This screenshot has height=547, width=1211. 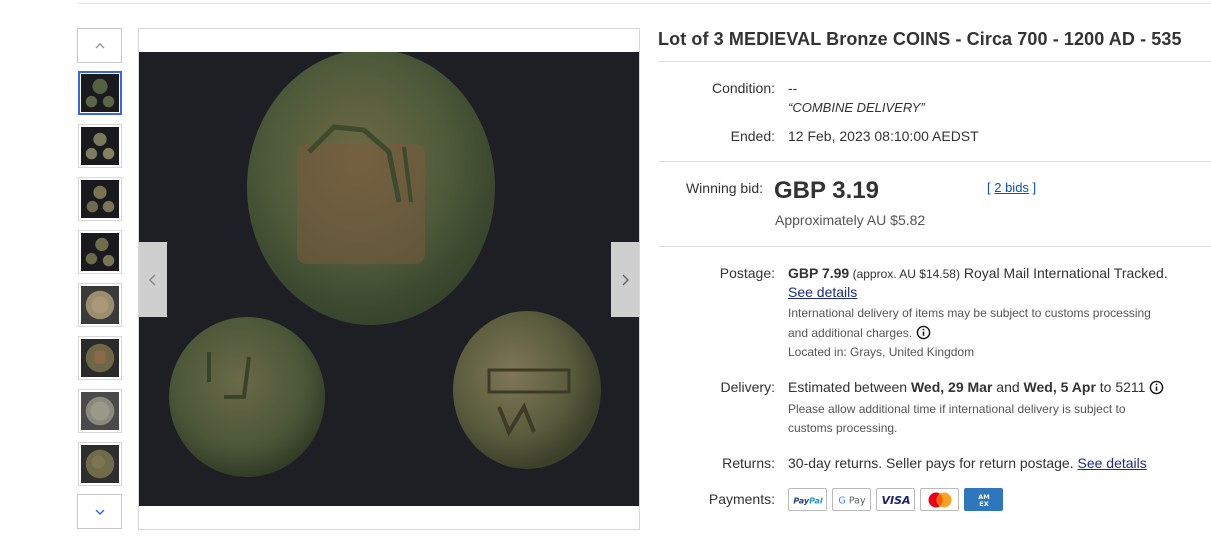 What do you see at coordinates (819, 273) in the screenshot?
I see `postage-price: GBP 7.99` at bounding box center [819, 273].